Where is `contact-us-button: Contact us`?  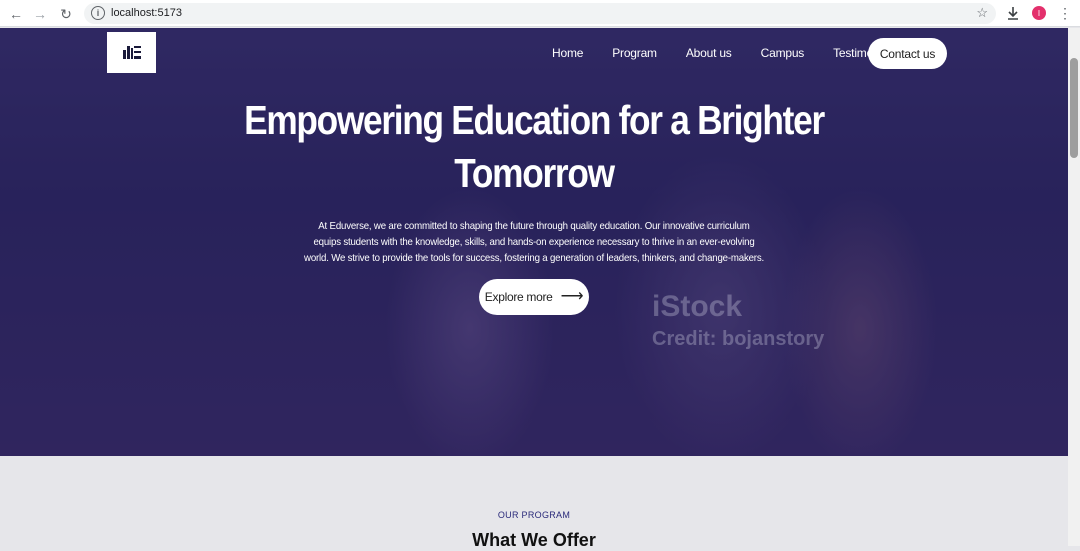 contact-us-button: Contact us is located at coordinates (907, 53).